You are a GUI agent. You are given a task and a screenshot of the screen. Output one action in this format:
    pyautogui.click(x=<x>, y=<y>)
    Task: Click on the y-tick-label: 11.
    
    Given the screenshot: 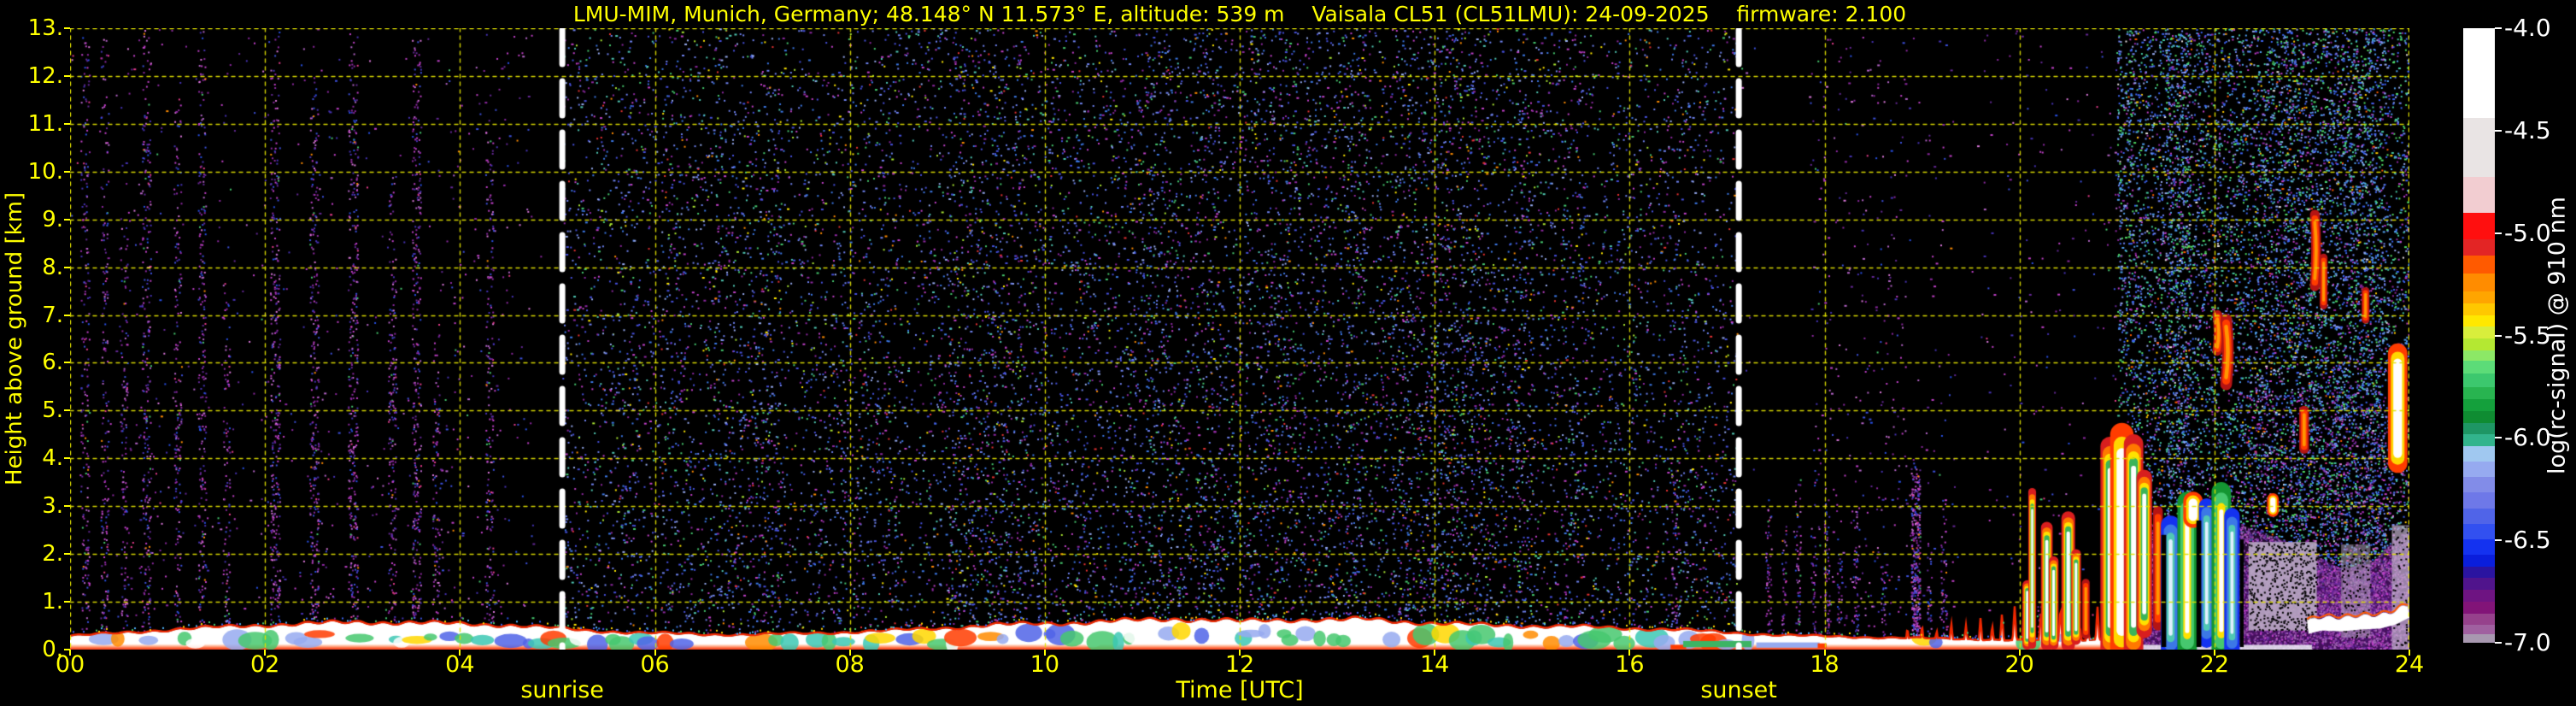 What is the action you would take?
    pyautogui.click(x=45, y=123)
    